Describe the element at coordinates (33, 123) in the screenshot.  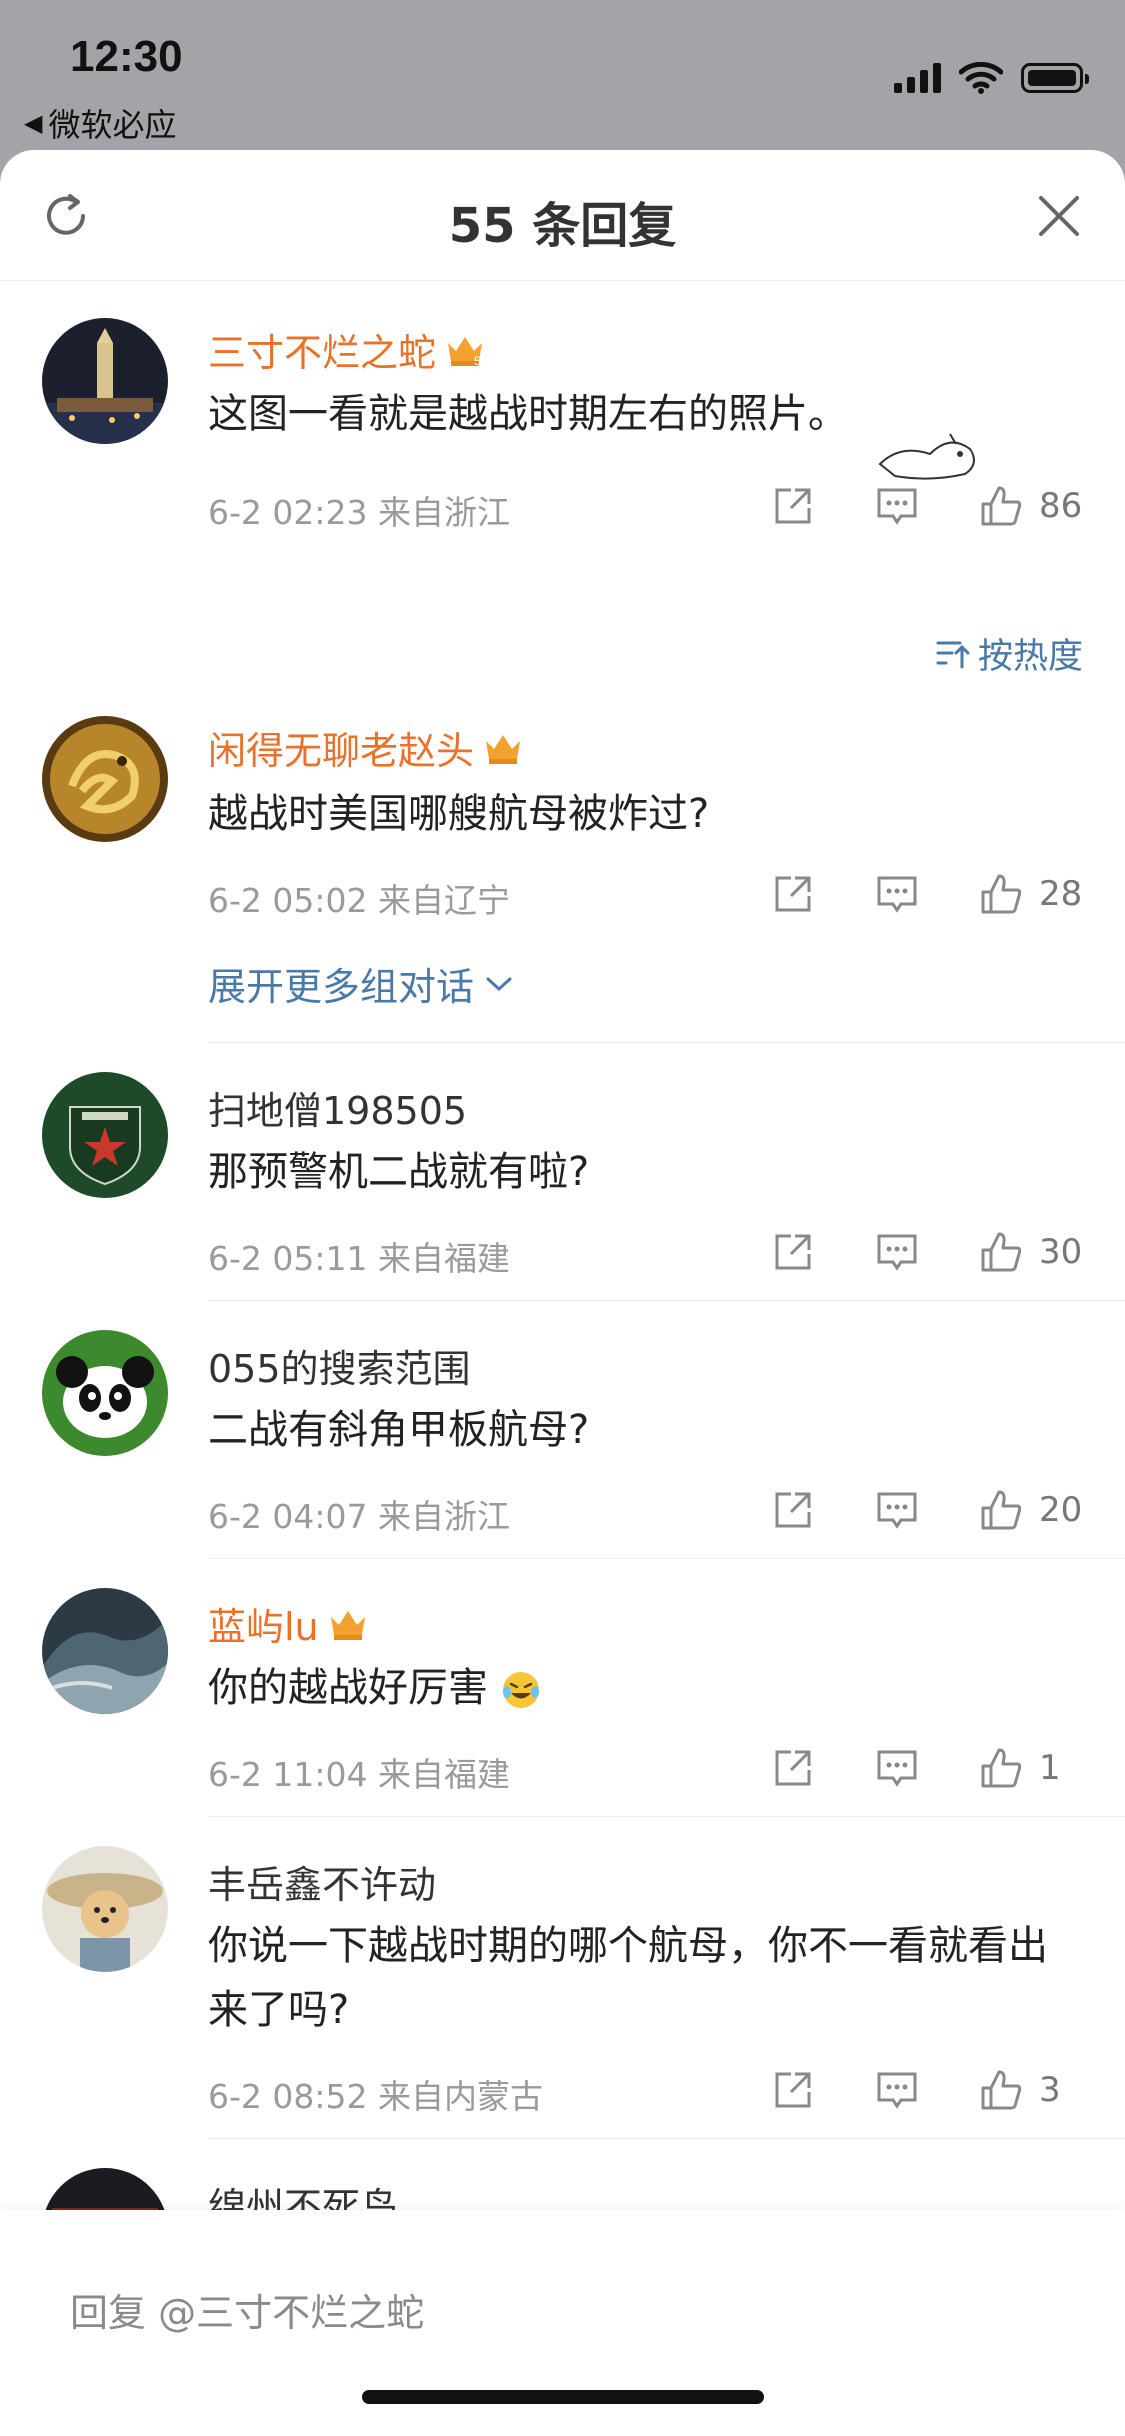
I see `back-triangle-icon: ◀` at that location.